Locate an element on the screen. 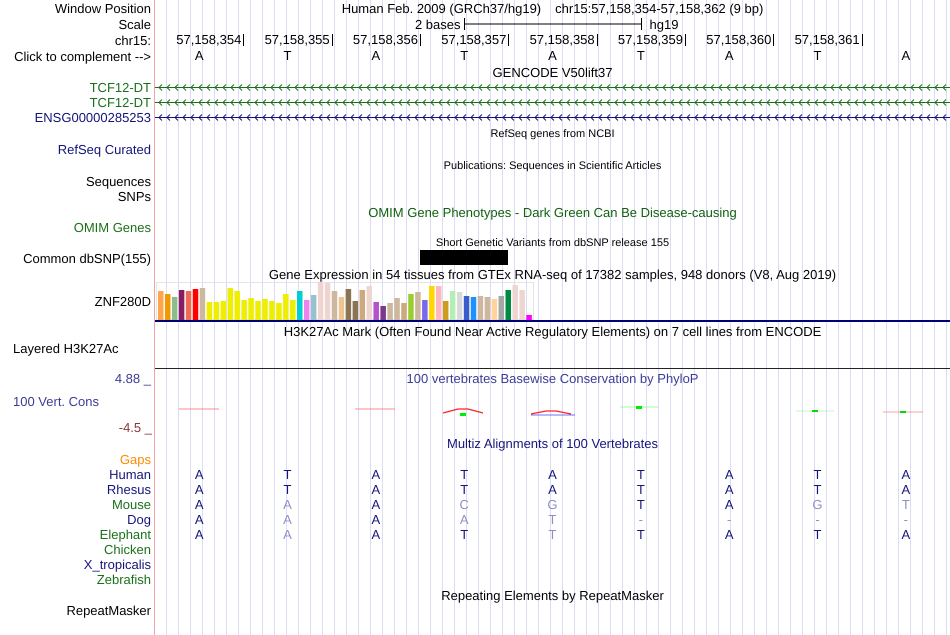  track-title: Gene Expression in 54 tissues from GTEx RNA-seq of 17382 samples, 948 donors (V8, Aug 2019) is located at coordinates (552, 274).